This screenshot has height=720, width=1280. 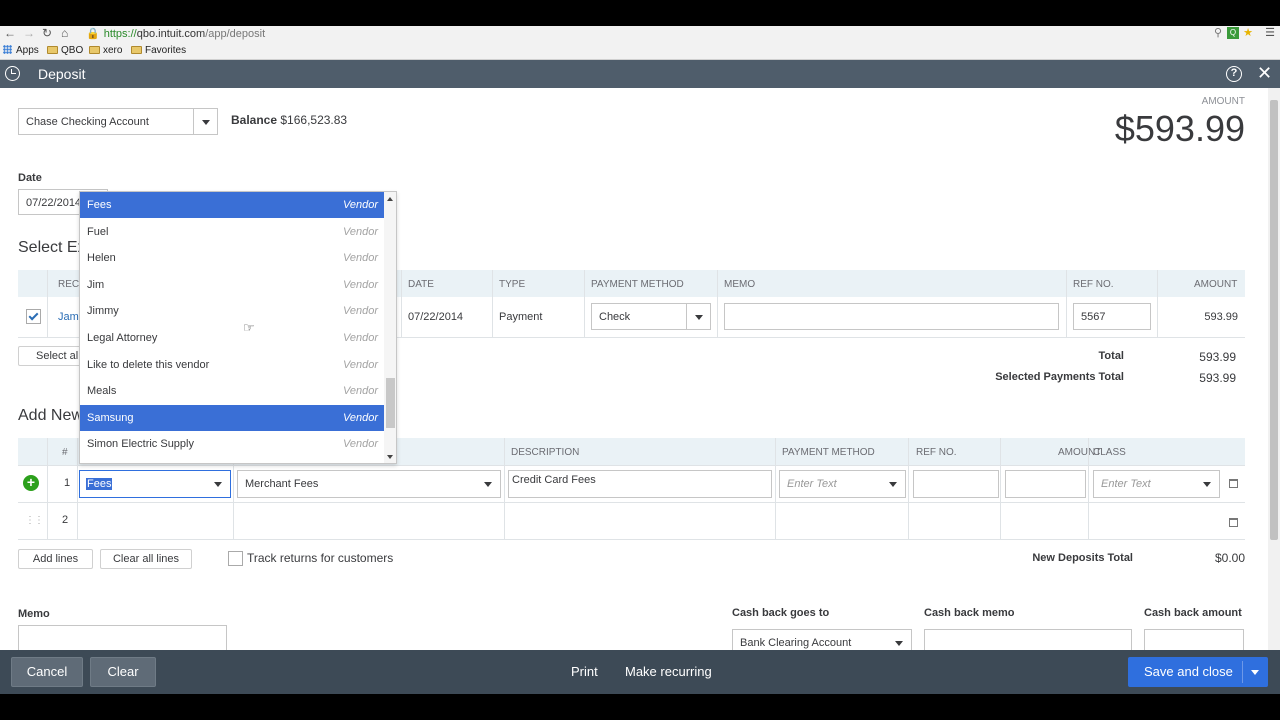 I want to click on add-lines-button: Add lines, so click(x=55, y=559).